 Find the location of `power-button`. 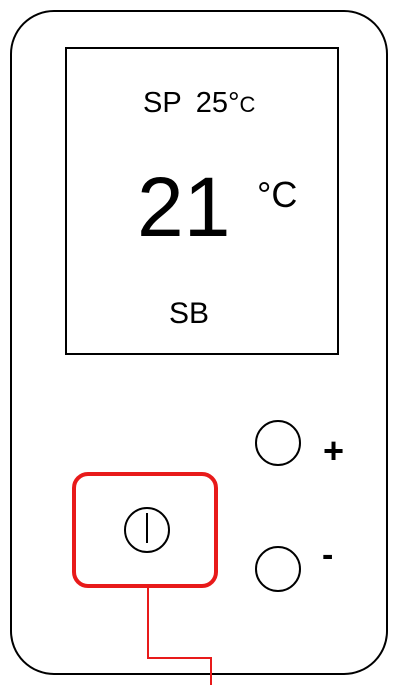

power-button is located at coordinates (147, 530).